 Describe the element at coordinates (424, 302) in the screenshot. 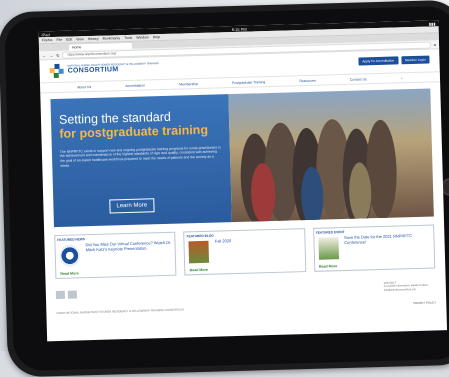

I see `privacy-policy-link: PRIVACY POLICY` at that location.